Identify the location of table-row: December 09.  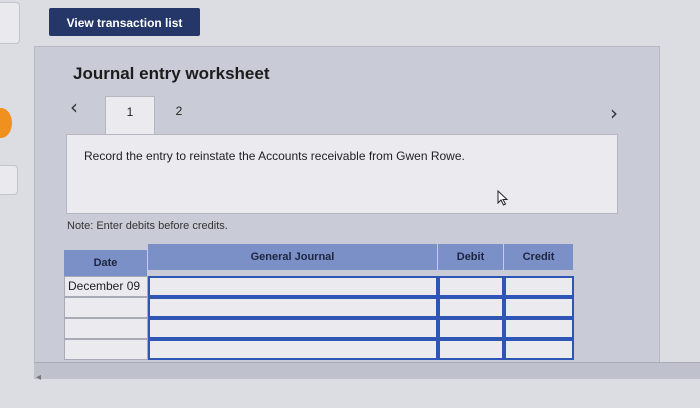
(320, 286).